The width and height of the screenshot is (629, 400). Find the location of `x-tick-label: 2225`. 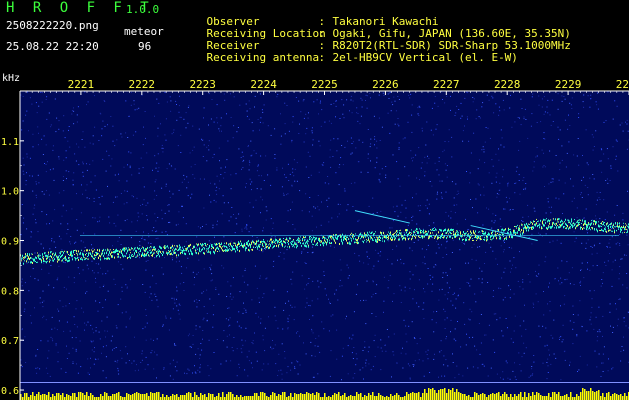

x-tick-label: 2225 is located at coordinates (324, 84).